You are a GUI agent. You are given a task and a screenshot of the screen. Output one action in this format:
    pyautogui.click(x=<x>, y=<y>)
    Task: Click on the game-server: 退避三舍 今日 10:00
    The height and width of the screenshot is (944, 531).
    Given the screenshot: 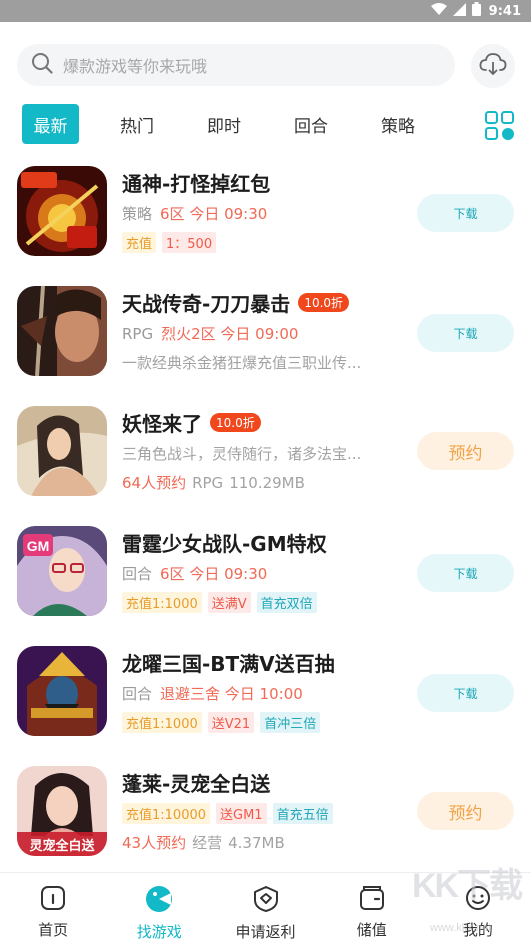 What is the action you would take?
    pyautogui.click(x=231, y=694)
    